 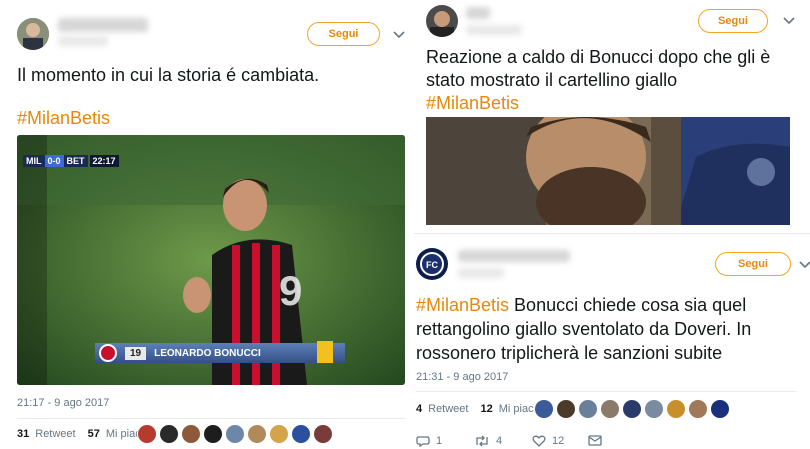 I want to click on tweet-timestamp: 21:17 - 9 ago 2017, so click(x=63, y=403).